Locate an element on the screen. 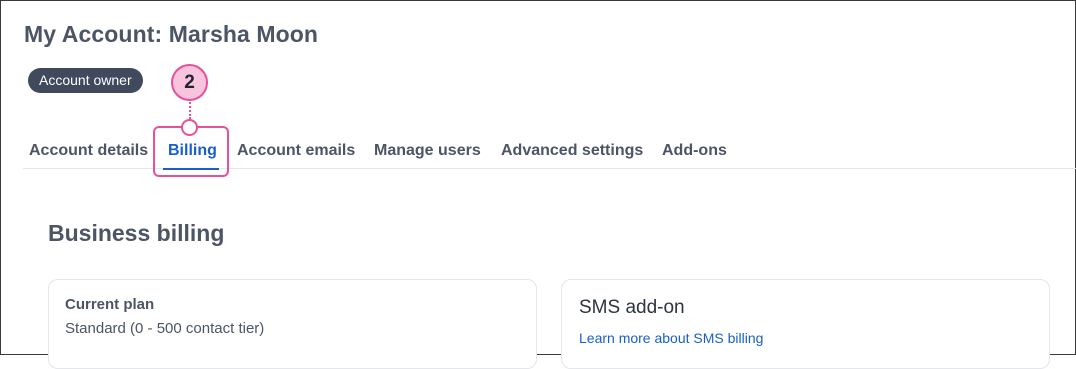 This screenshot has height=369, width=1076. callout-connector-line is located at coordinates (190, 109).